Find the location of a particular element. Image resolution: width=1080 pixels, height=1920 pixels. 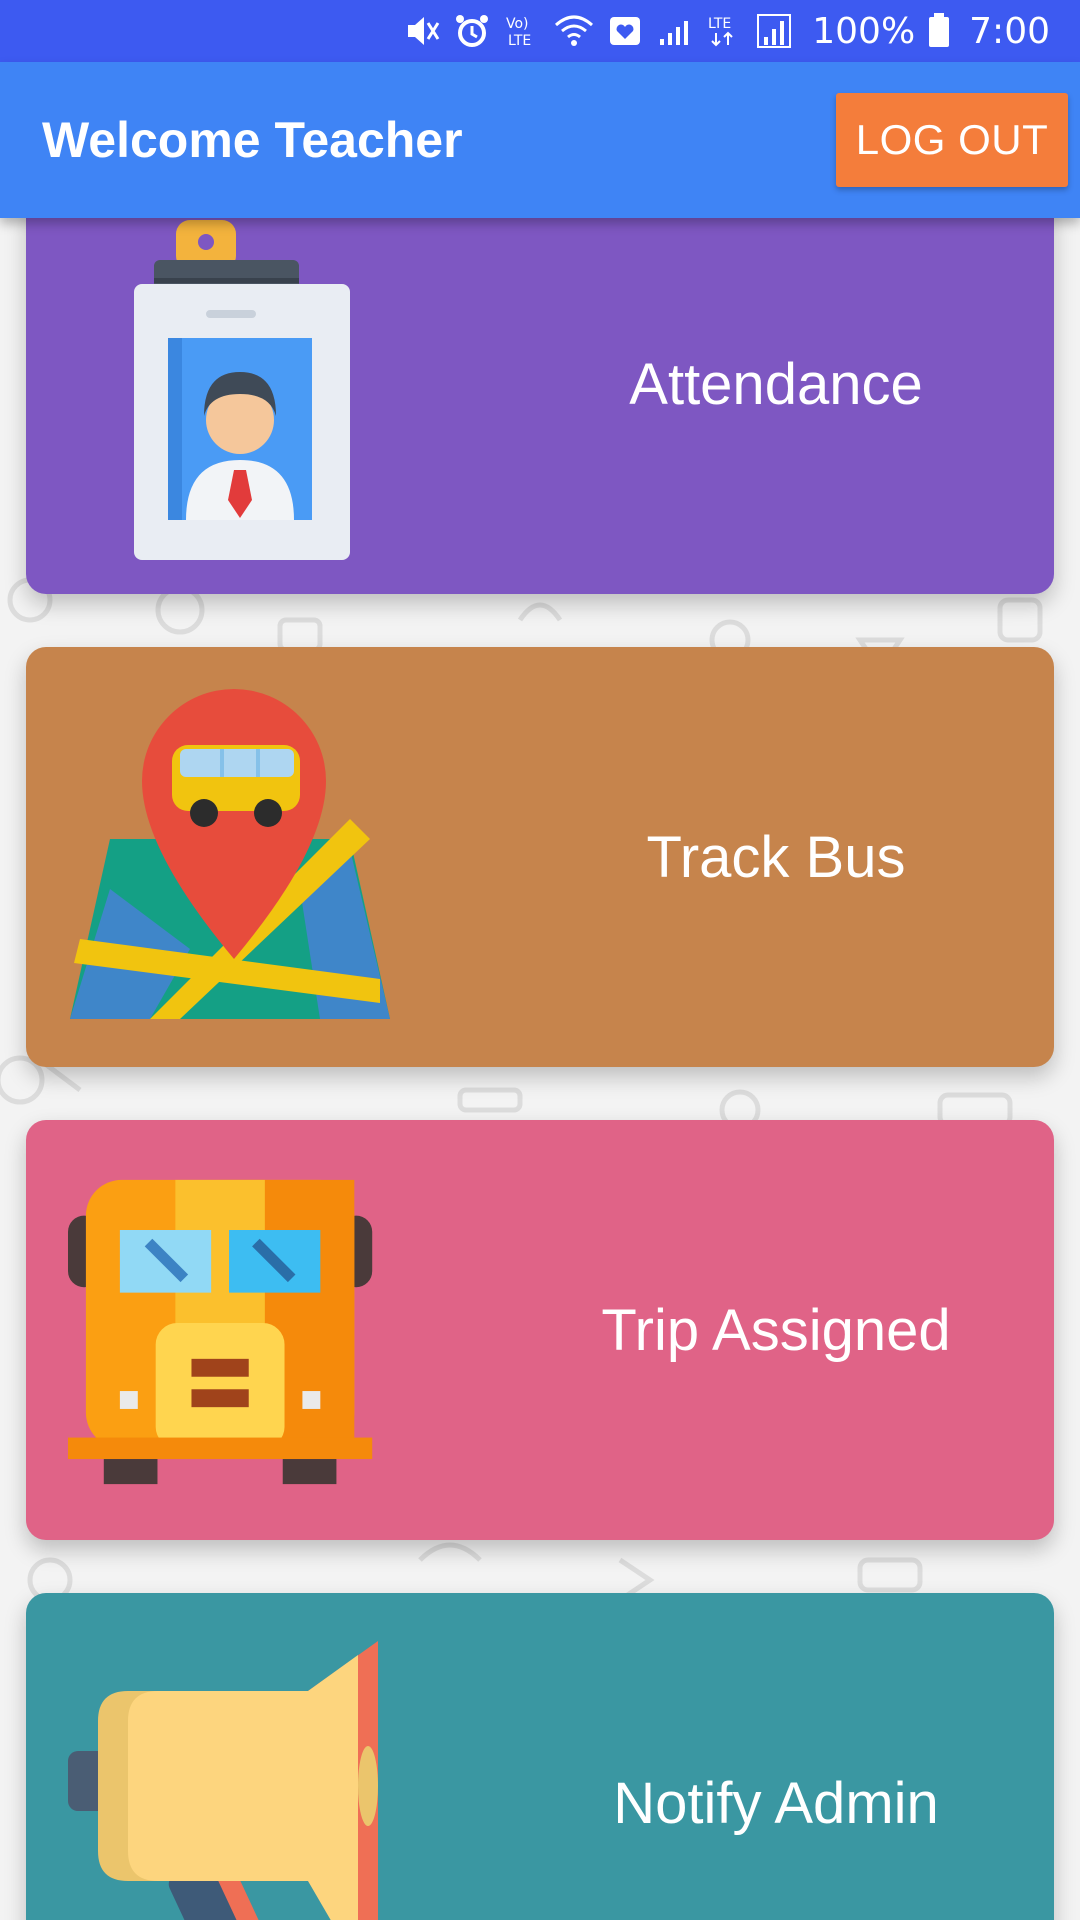

wifi-icon is located at coordinates (574, 30).